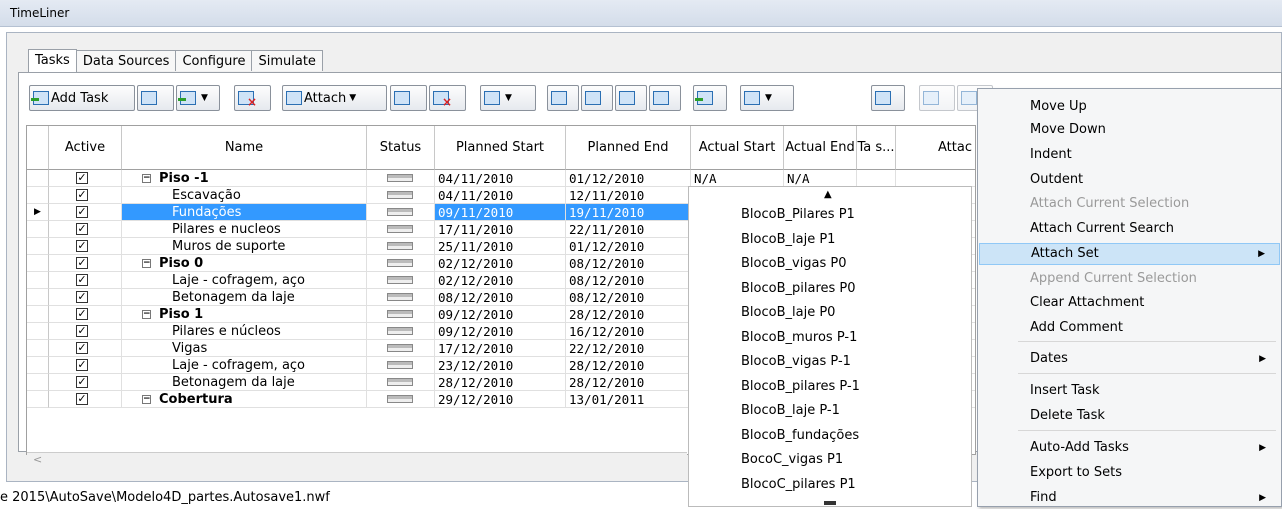  Describe the element at coordinates (820, 148) in the screenshot. I see `column-header-actual-end: Actual End` at that location.